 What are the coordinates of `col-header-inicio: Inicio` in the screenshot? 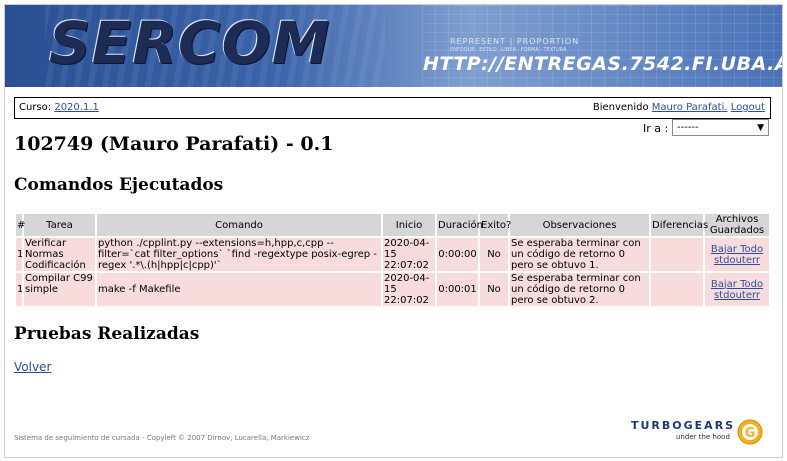 It's located at (409, 225).